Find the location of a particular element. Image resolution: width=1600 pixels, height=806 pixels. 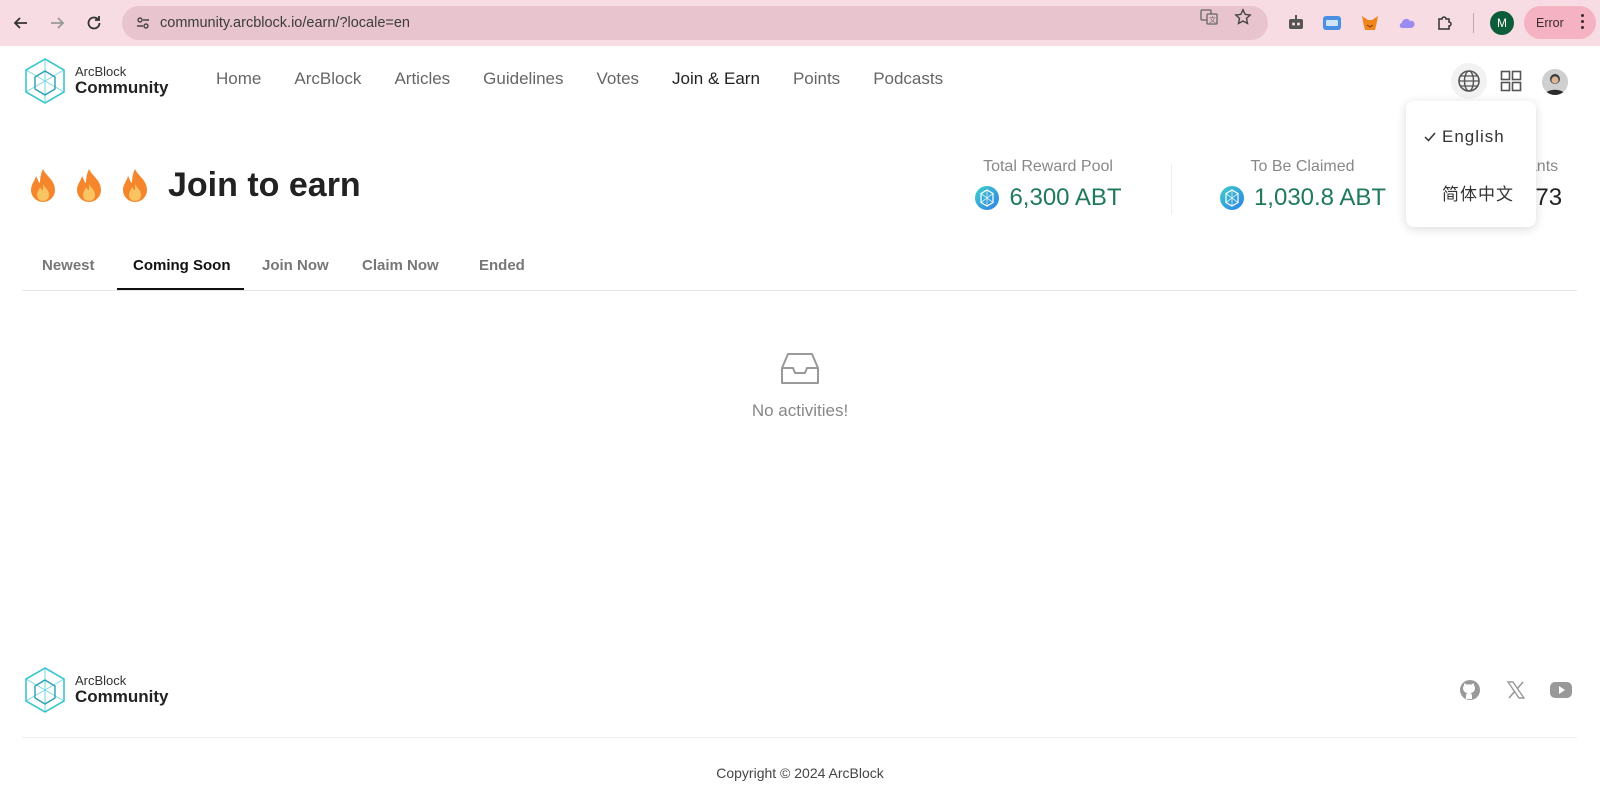

bookmark-button is located at coordinates (1243, 17).